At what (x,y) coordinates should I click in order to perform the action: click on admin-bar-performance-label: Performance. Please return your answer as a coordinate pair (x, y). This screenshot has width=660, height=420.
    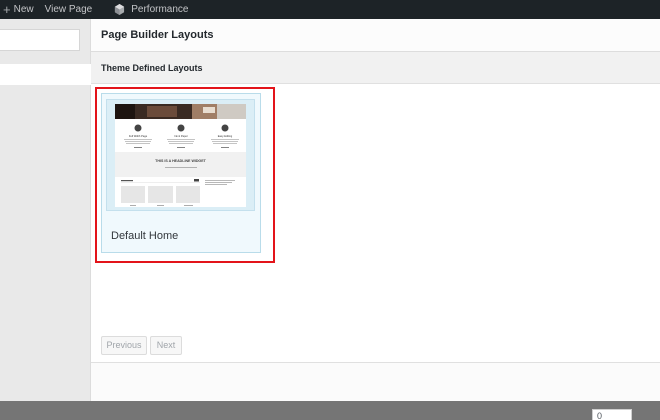
    Looking at the image, I should click on (160, 9).